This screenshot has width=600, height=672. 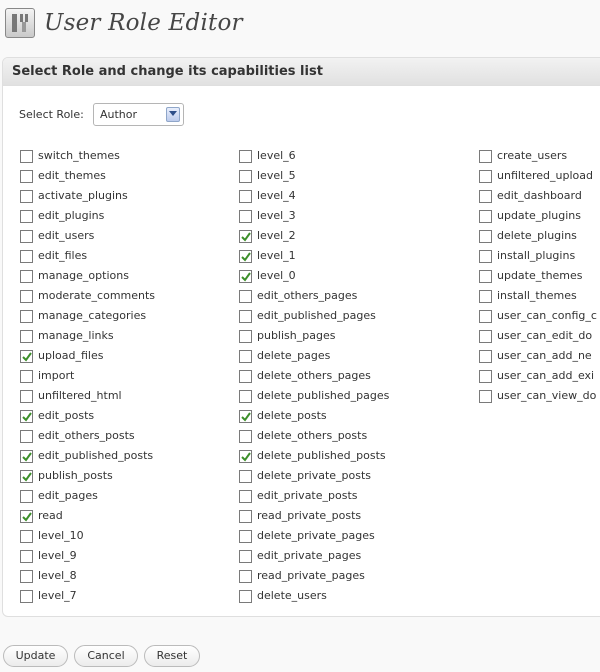 I want to click on capability-label: publish_posts, so click(x=75, y=475).